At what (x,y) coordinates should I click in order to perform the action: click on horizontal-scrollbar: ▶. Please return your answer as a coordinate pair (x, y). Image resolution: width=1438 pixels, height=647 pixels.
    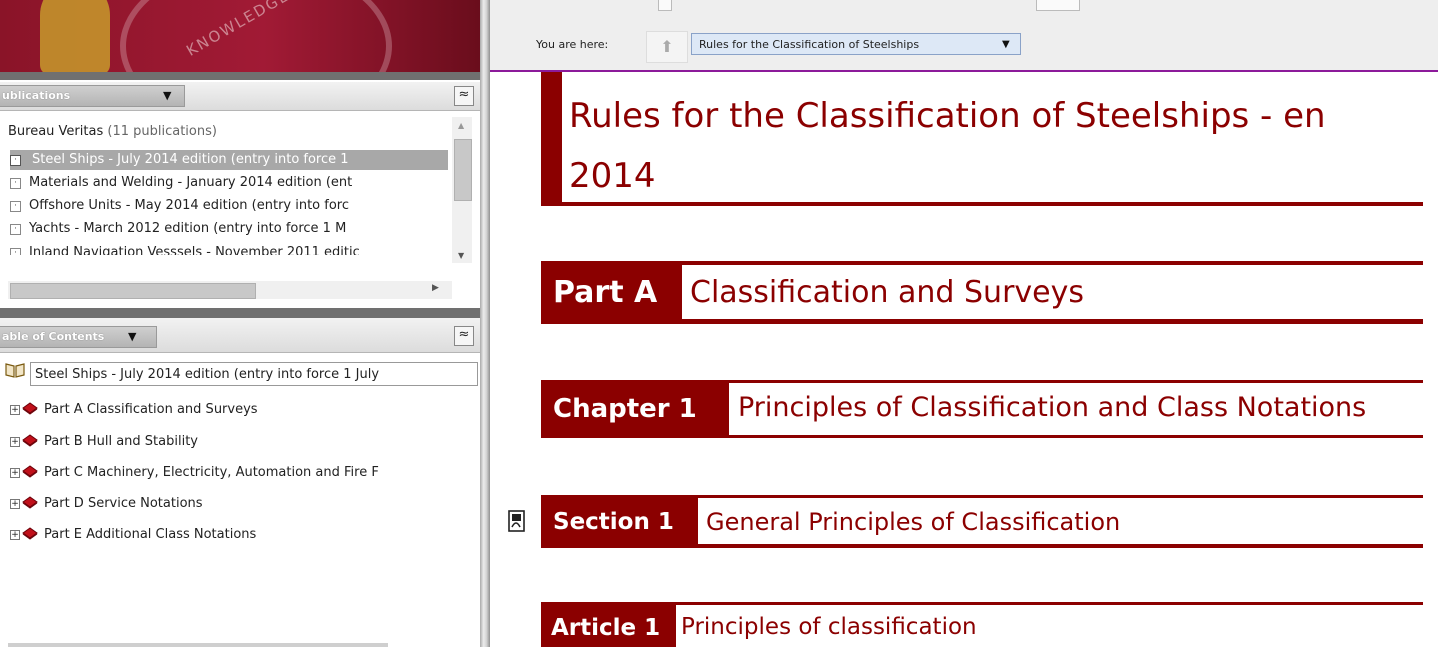
    Looking at the image, I should click on (230, 290).